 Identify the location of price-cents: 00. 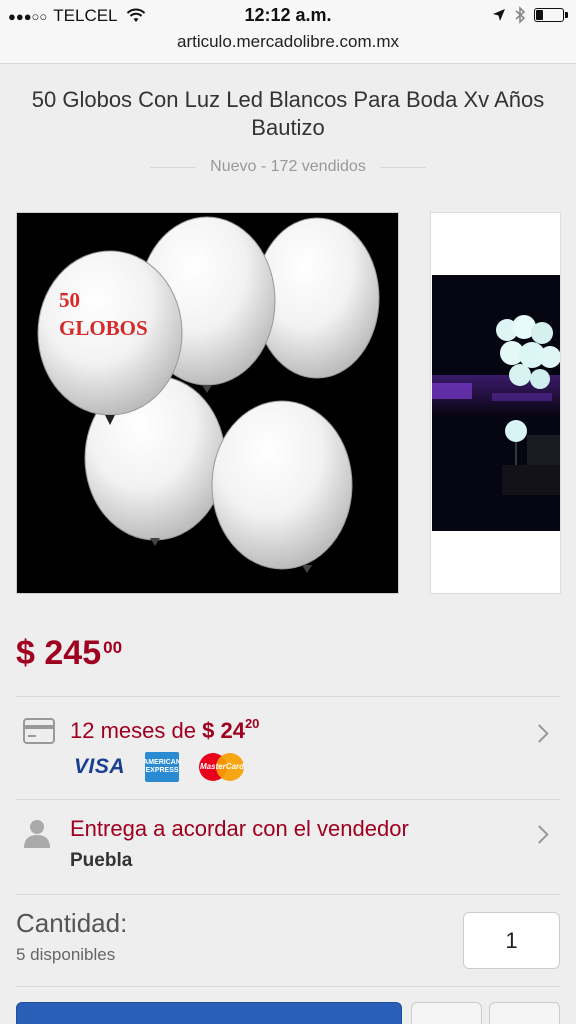
(113, 647).